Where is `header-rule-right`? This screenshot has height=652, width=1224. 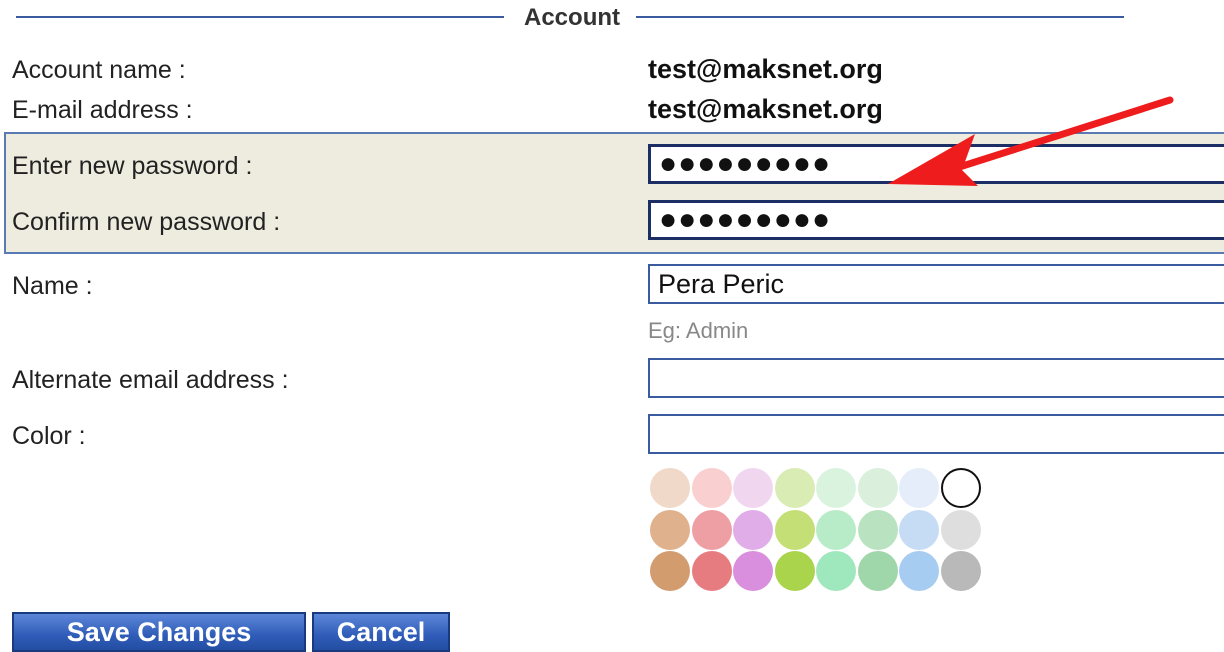
header-rule-right is located at coordinates (880, 17).